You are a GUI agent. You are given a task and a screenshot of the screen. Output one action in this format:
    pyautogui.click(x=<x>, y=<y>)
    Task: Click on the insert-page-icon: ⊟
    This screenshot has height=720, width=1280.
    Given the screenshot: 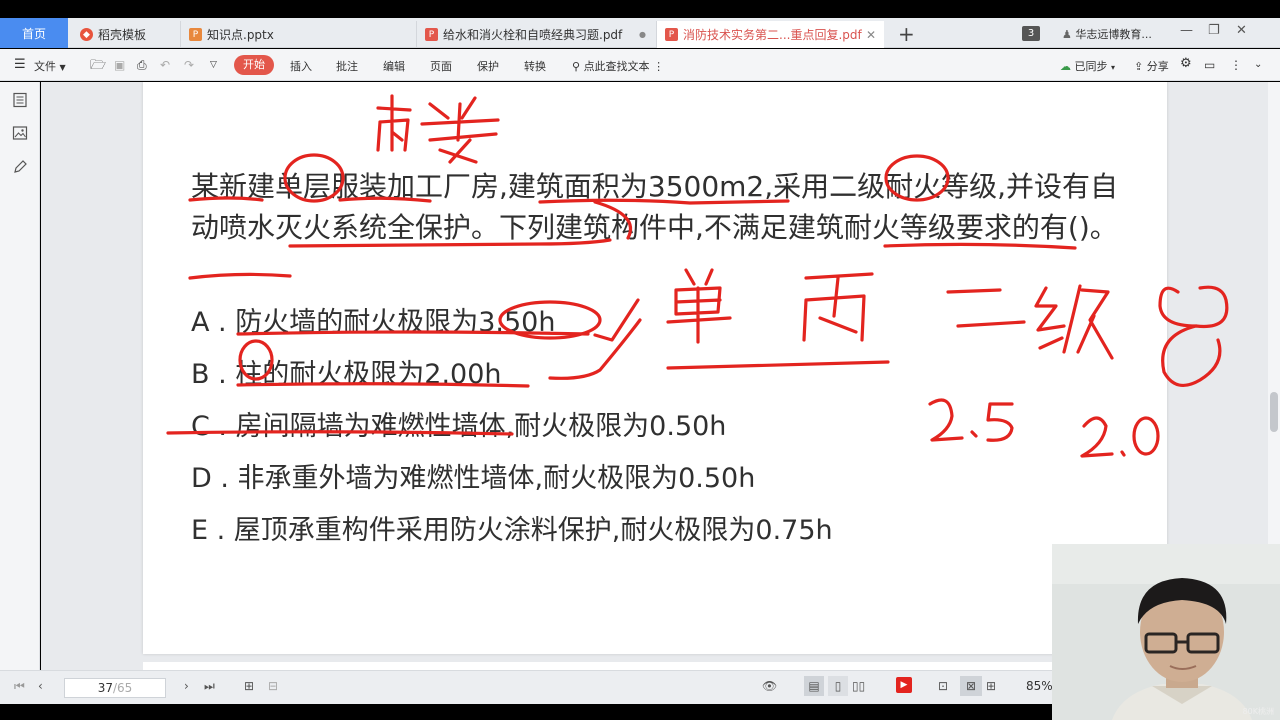 What is the action you would take?
    pyautogui.click(x=273, y=686)
    